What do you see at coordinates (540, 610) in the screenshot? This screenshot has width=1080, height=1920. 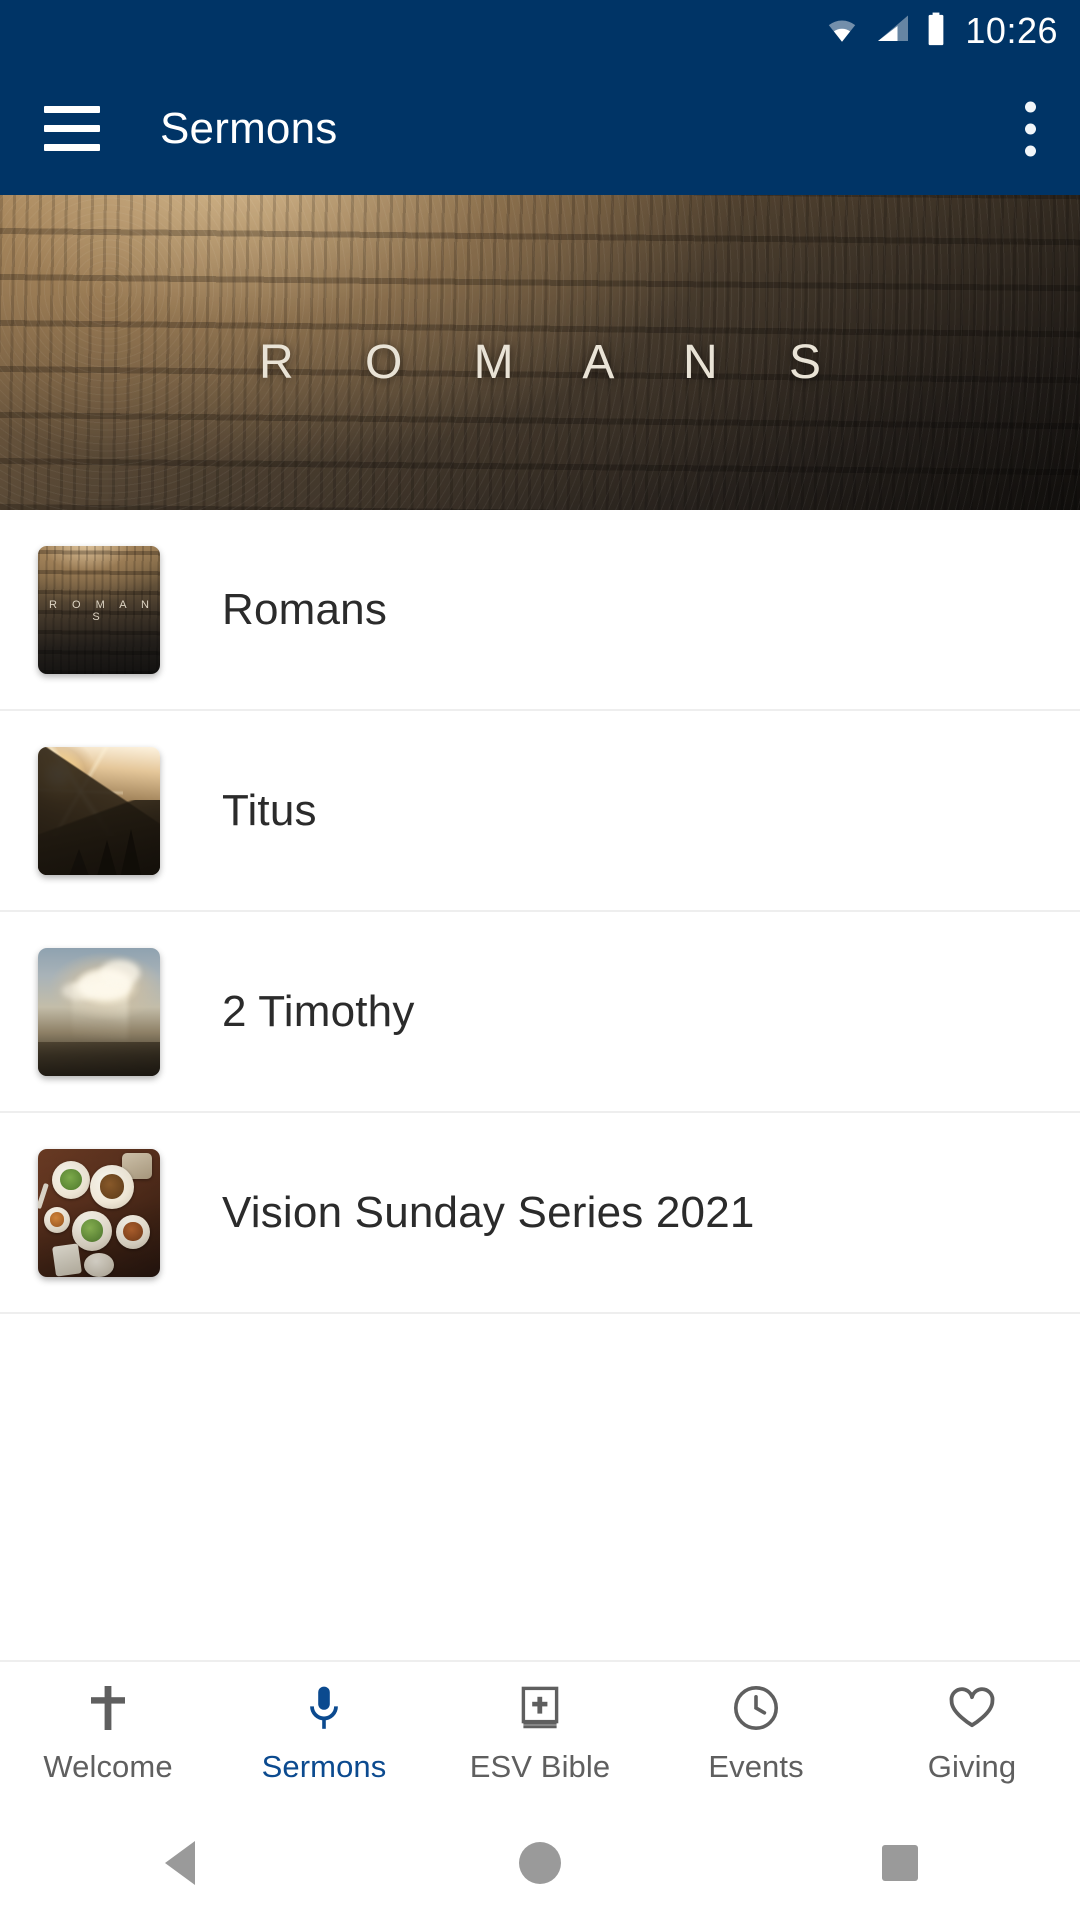 I see `list-item: R O M A N S Romans` at bounding box center [540, 610].